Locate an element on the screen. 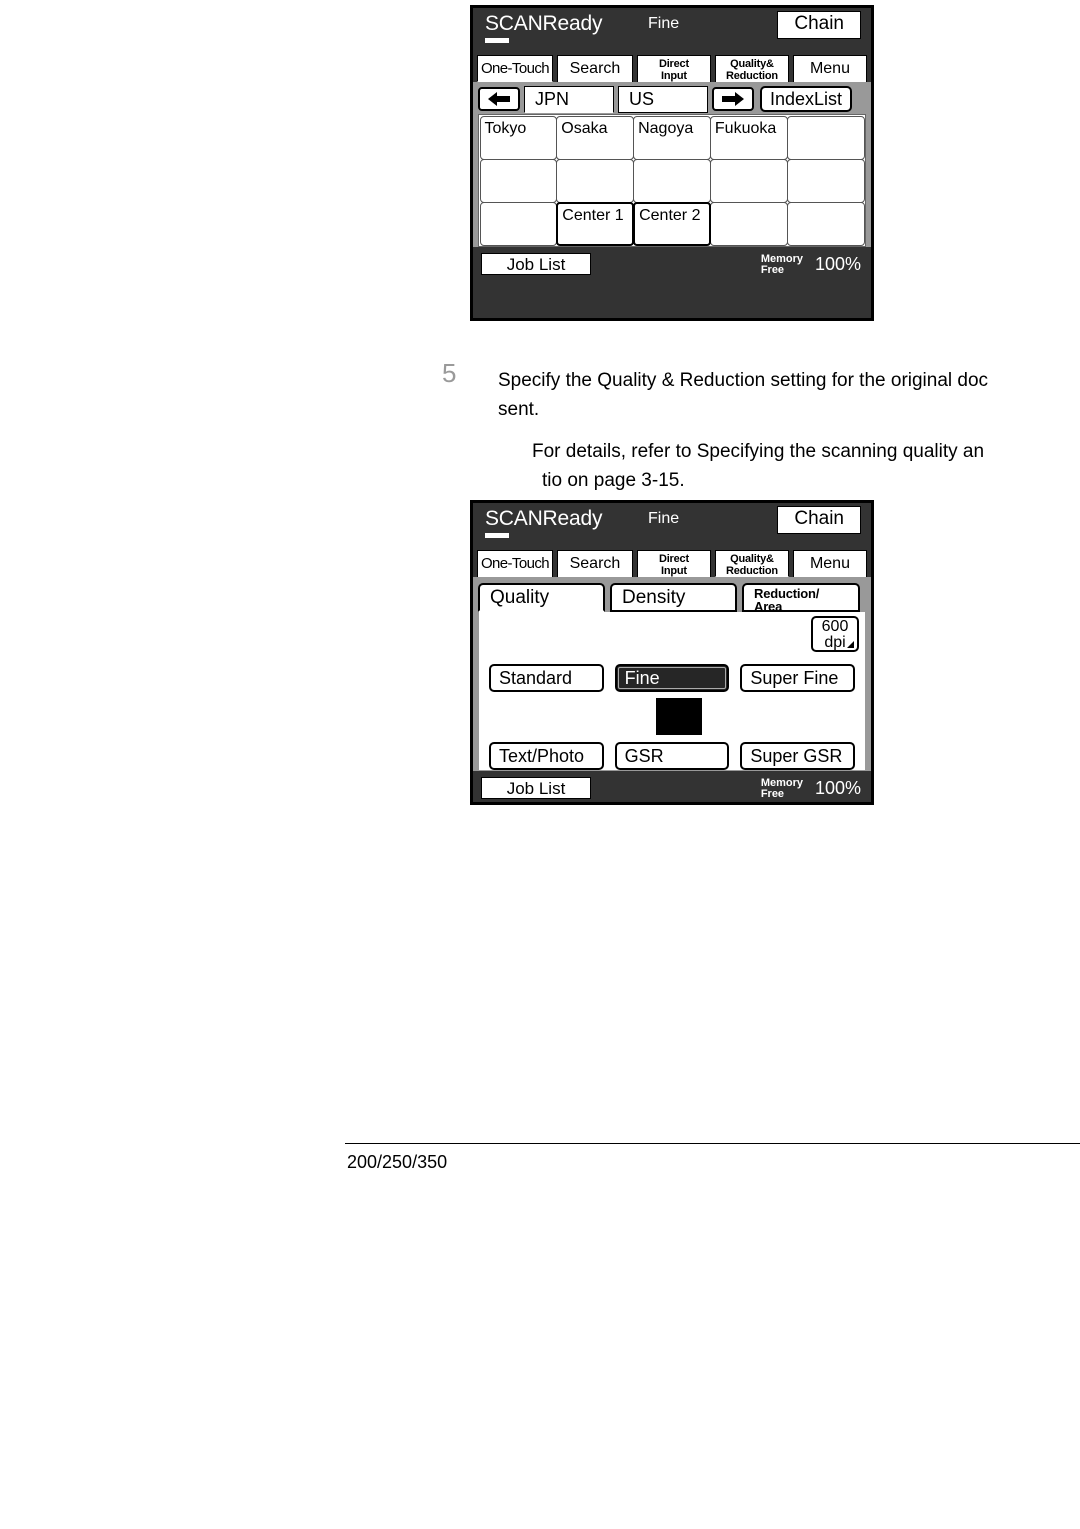  resolution-dpi-button: 600 dpi is located at coordinates (835, 634).